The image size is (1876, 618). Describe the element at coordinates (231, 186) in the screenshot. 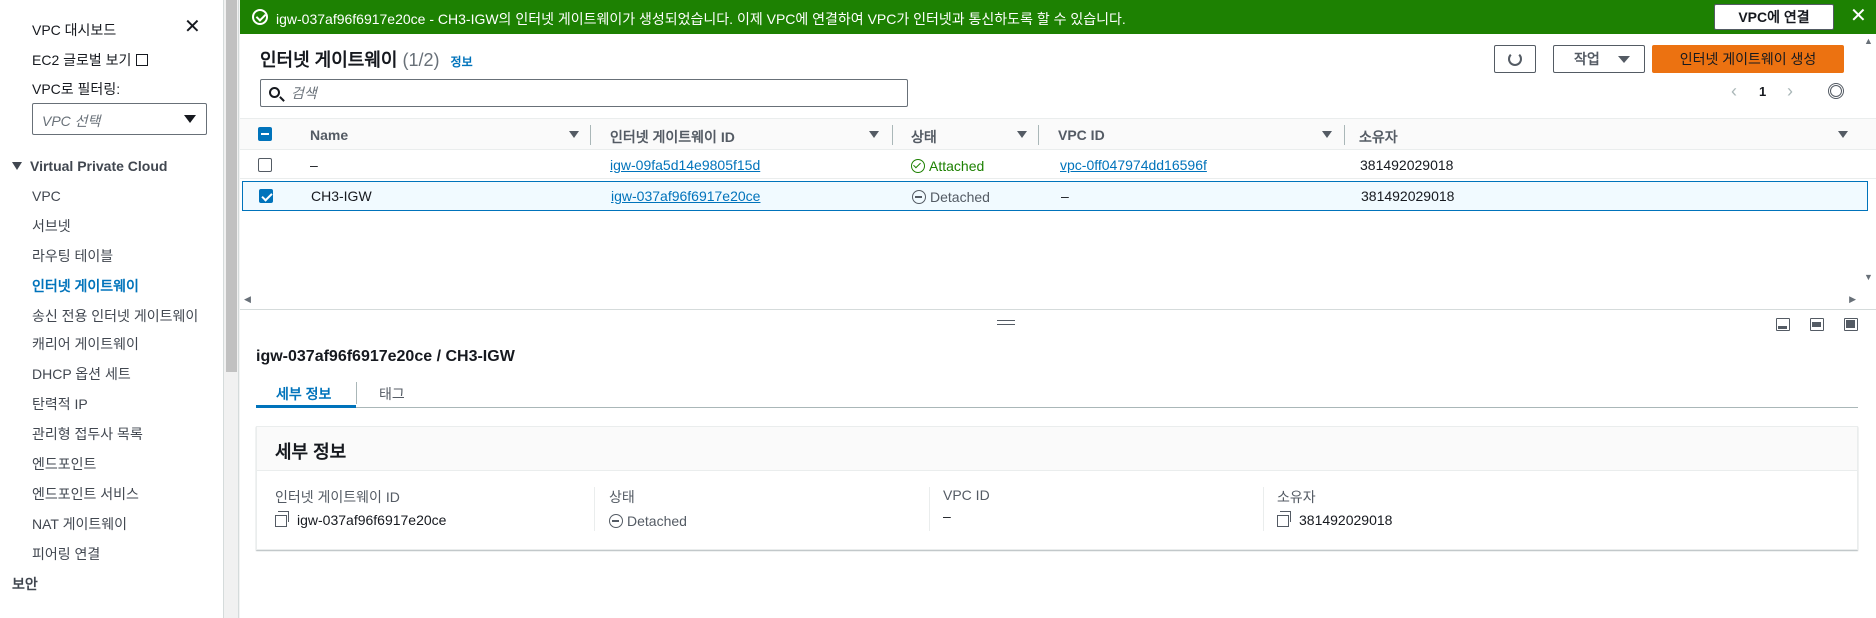

I see `scrollbar-thumb` at that location.